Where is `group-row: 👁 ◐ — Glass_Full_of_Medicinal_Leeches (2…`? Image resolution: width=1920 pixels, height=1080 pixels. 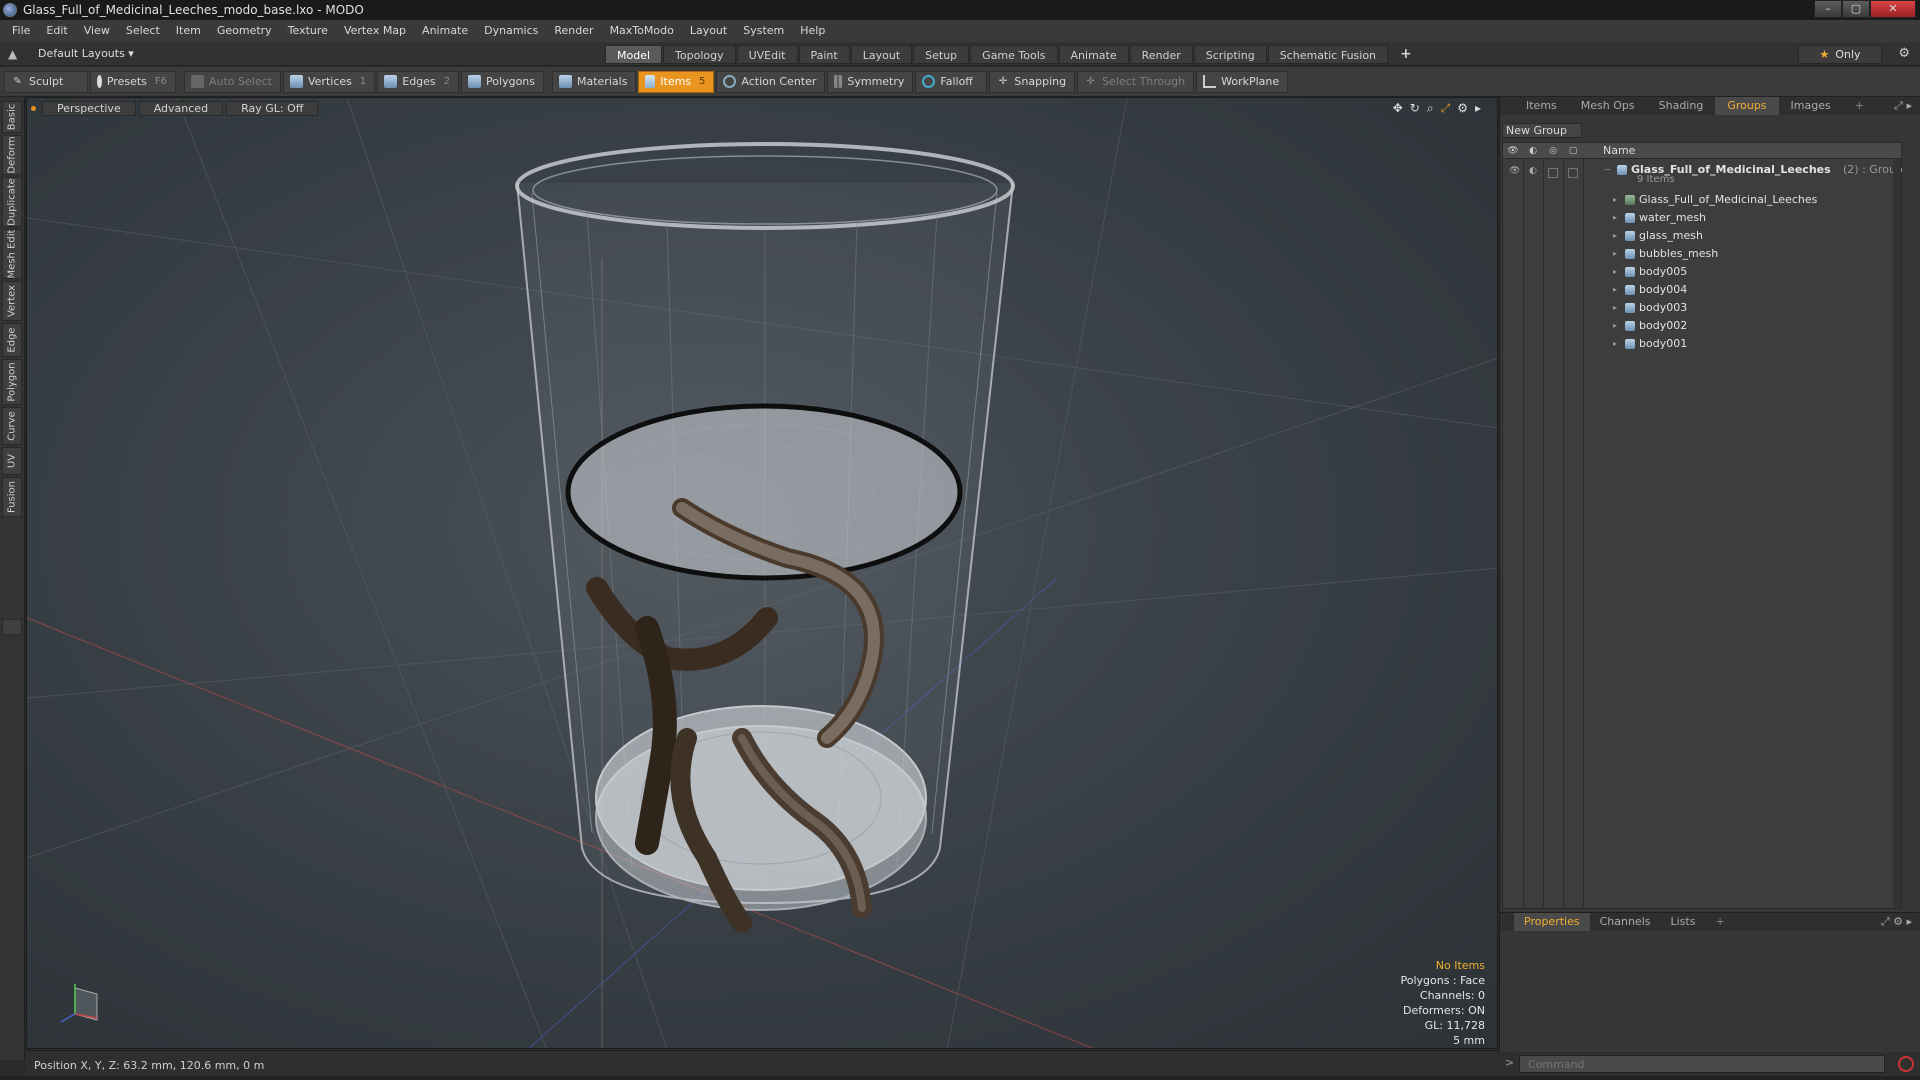 group-row: 👁 ◐ — Glass_Full_of_Medicinal_Leeches (2… is located at coordinates (1703, 175).